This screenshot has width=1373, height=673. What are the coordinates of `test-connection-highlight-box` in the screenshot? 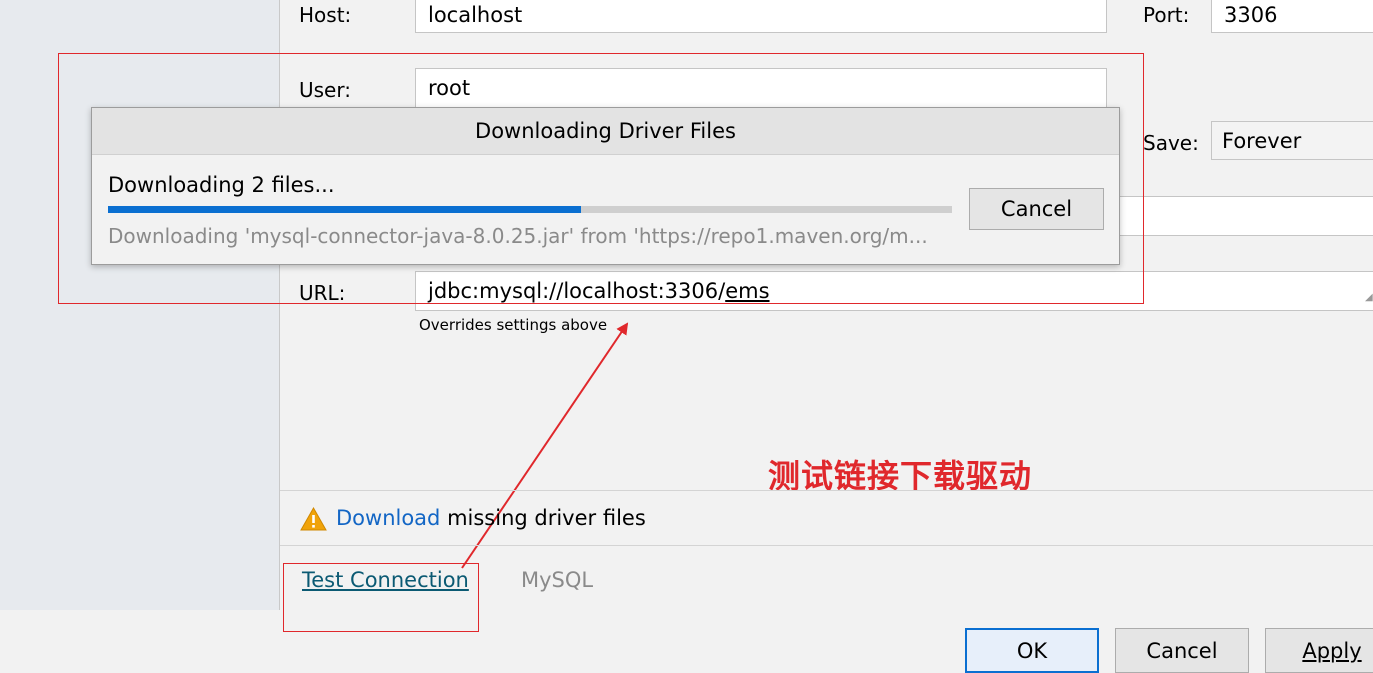 It's located at (381, 597).